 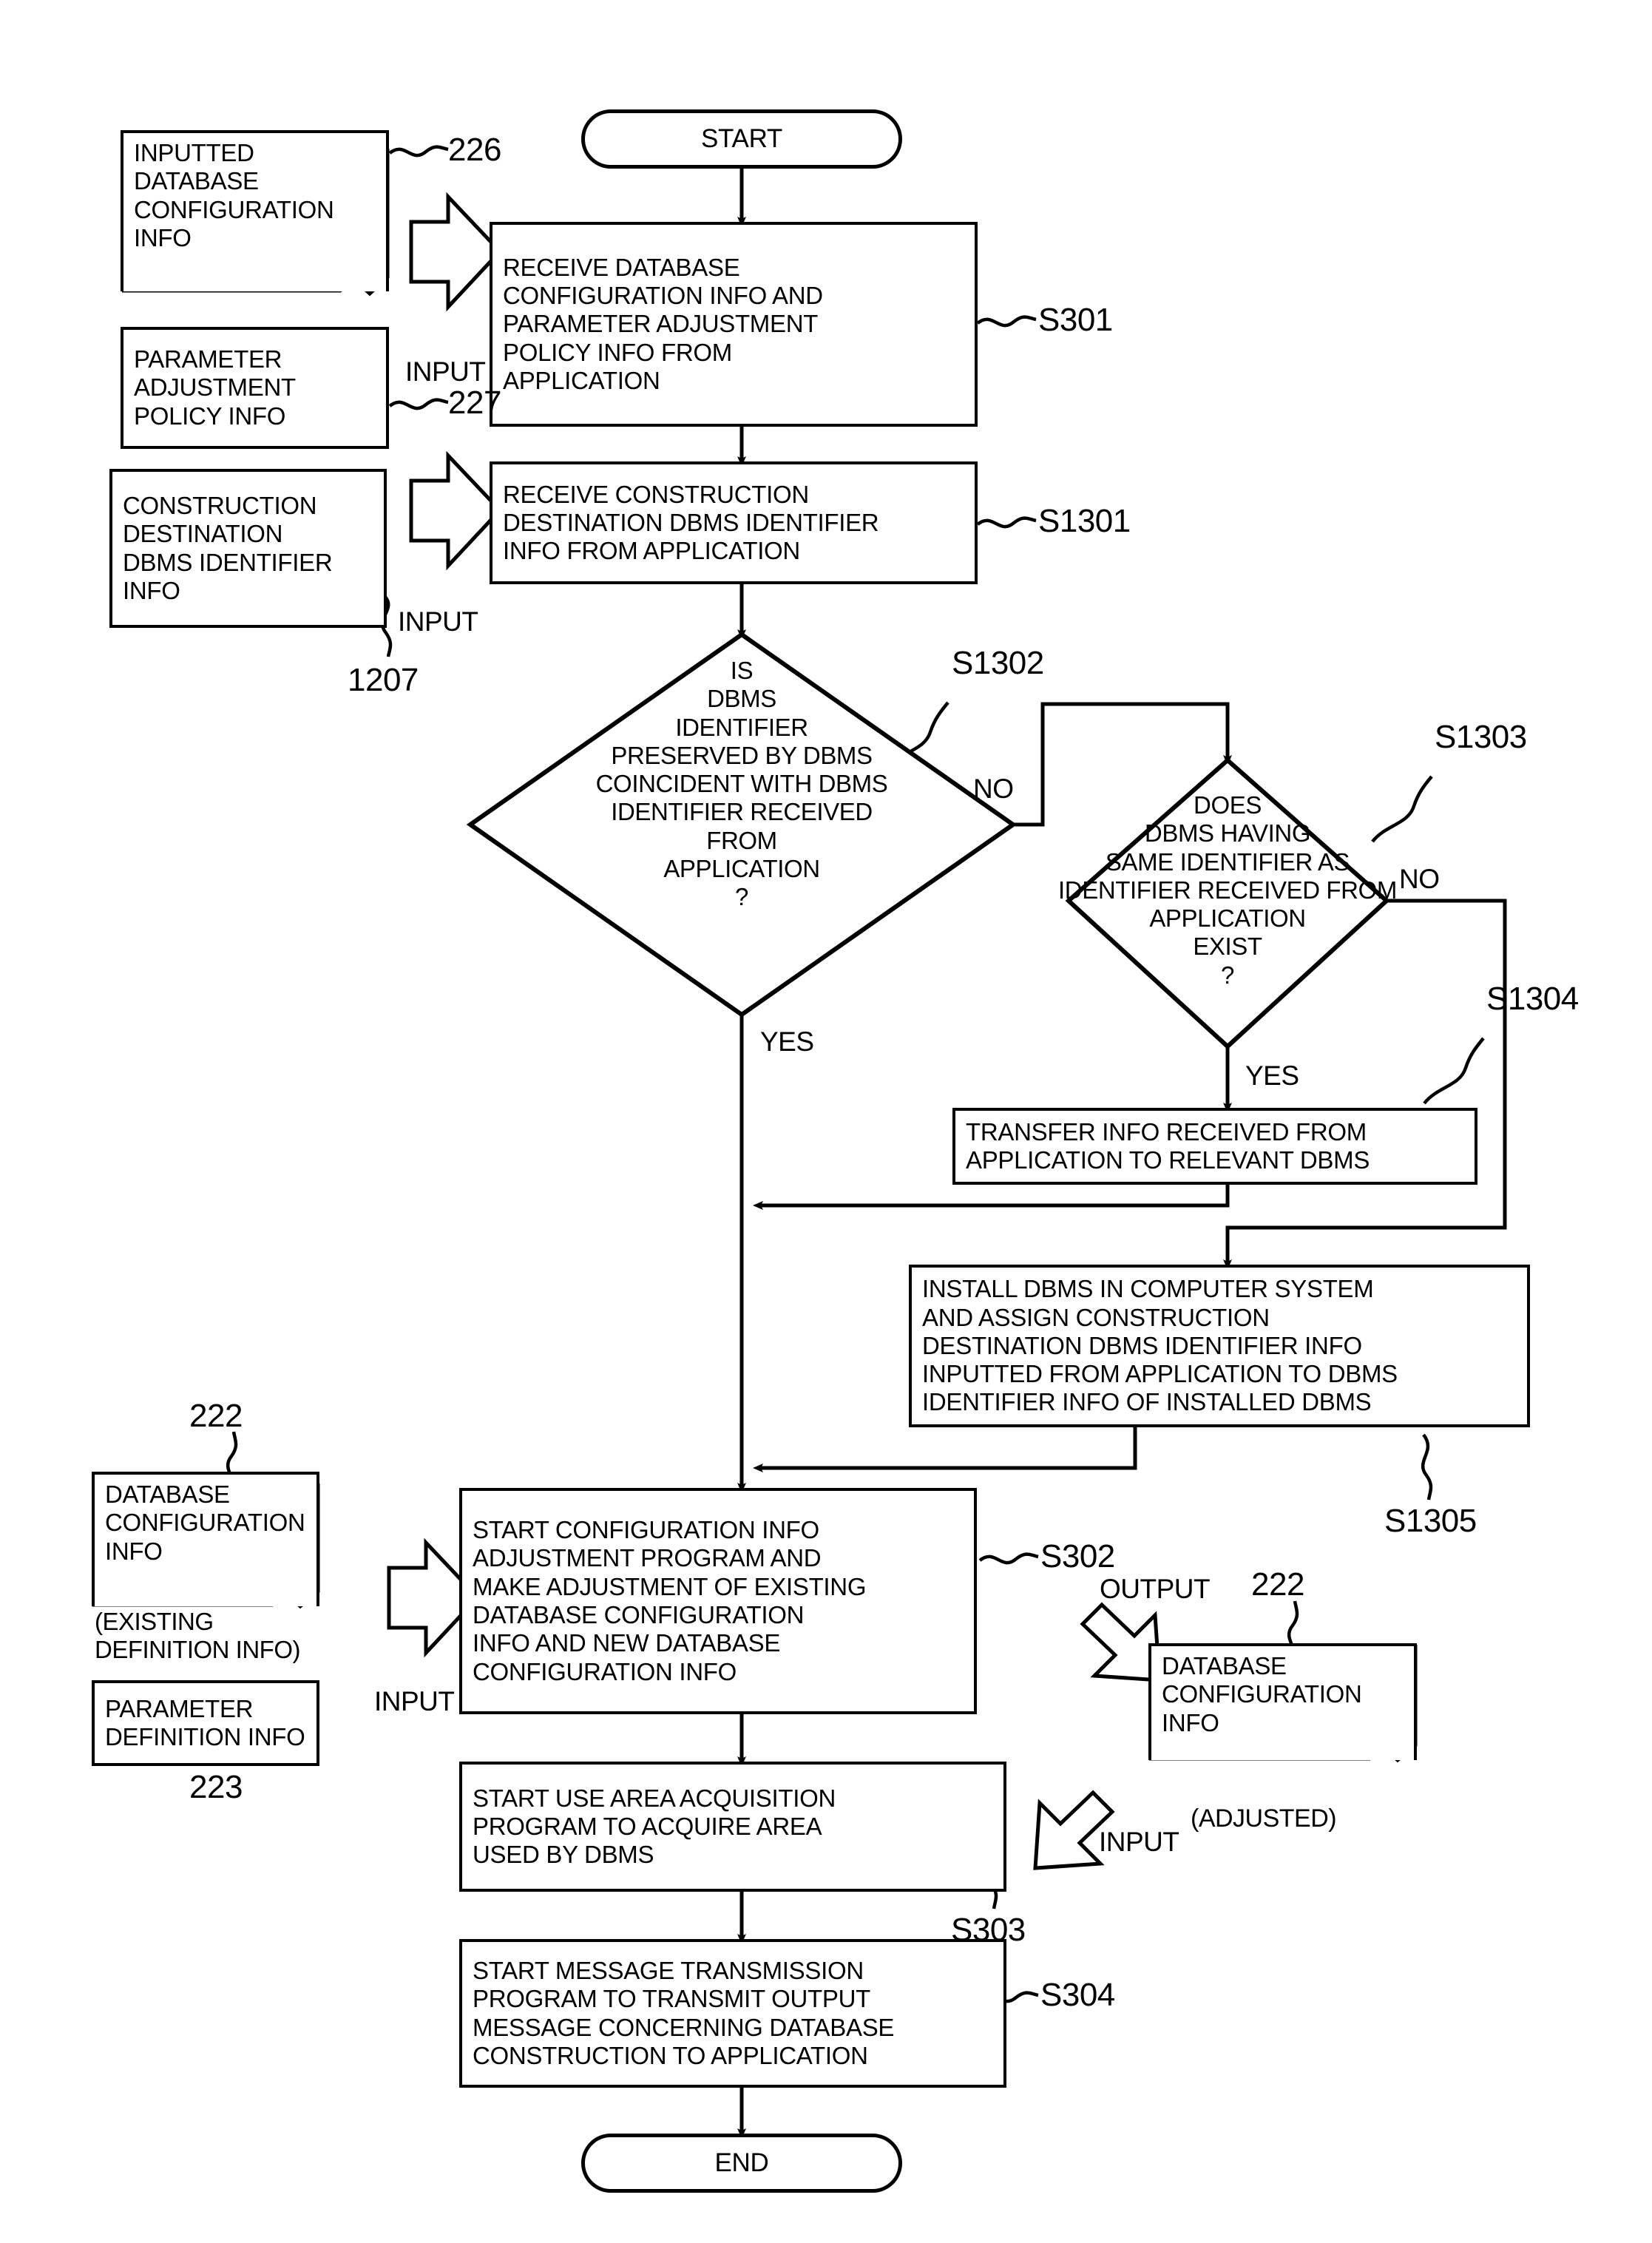 I want to click on data-object-223-text: PARAMETER DEFINITION INFO, so click(x=205, y=1722).